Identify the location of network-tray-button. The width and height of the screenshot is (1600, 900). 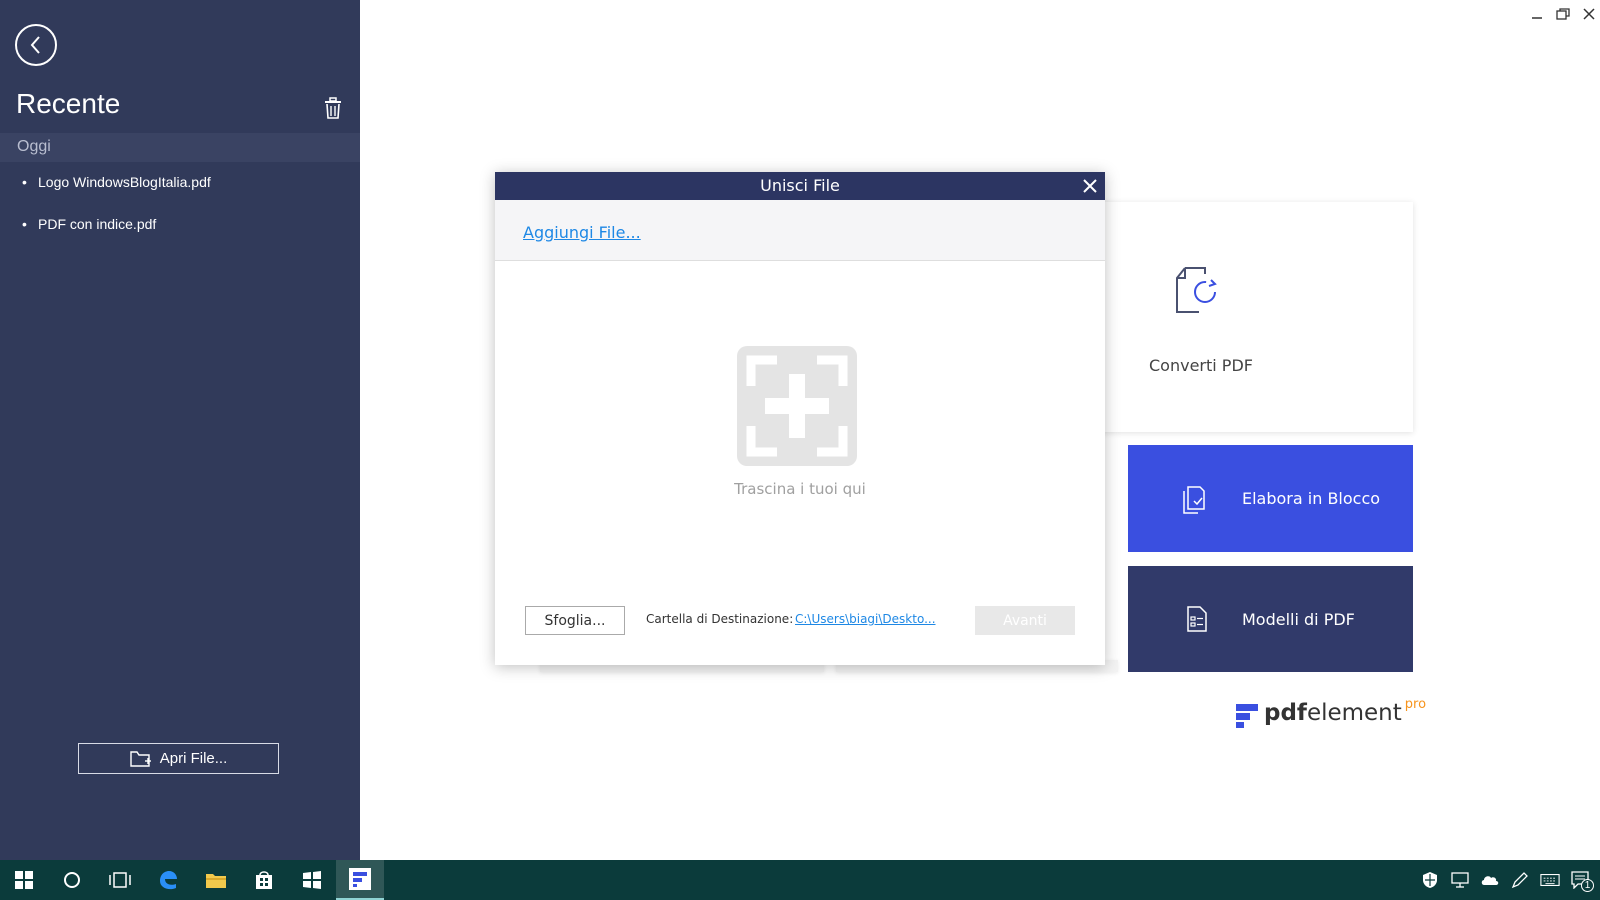
(1460, 880).